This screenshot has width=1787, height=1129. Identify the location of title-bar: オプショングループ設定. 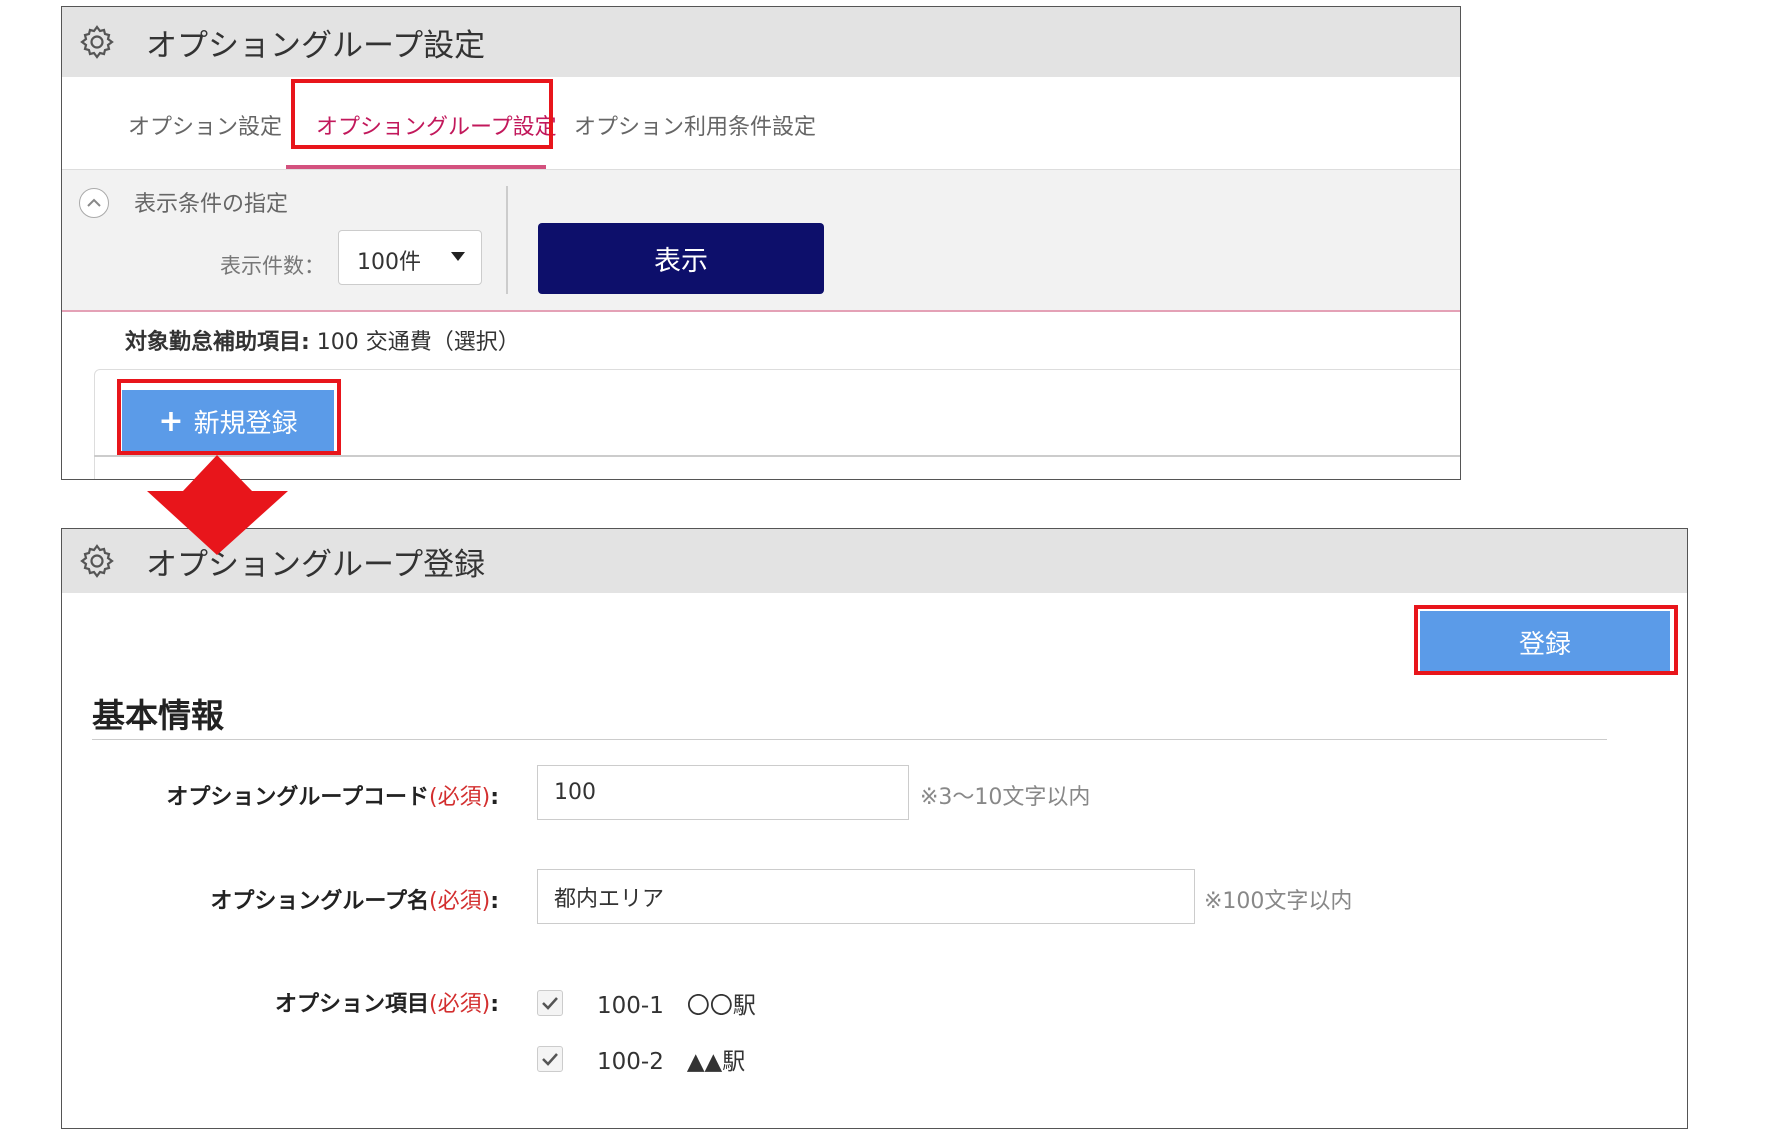
(761, 42).